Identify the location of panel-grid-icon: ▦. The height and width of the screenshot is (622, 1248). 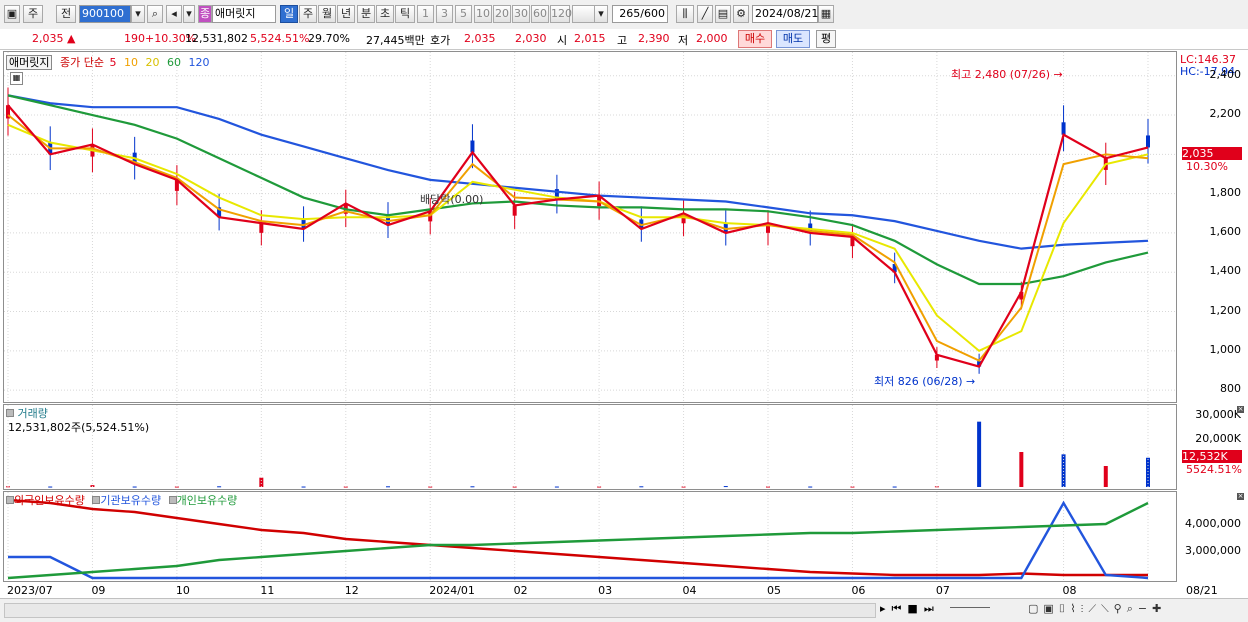
(16, 78).